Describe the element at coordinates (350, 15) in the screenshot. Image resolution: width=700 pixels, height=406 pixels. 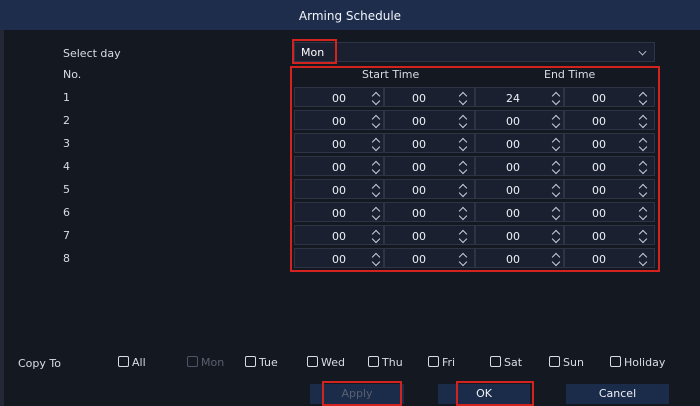
I see `dialog-titlebar: Arming Schedule` at that location.